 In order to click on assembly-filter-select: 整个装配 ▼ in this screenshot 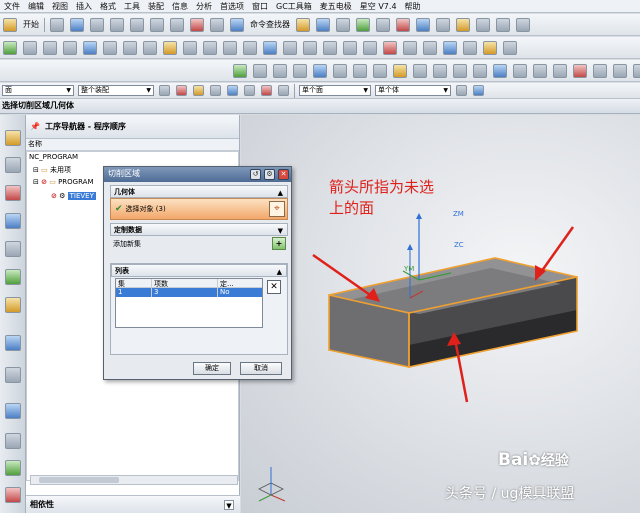, I will do `click(116, 90)`.